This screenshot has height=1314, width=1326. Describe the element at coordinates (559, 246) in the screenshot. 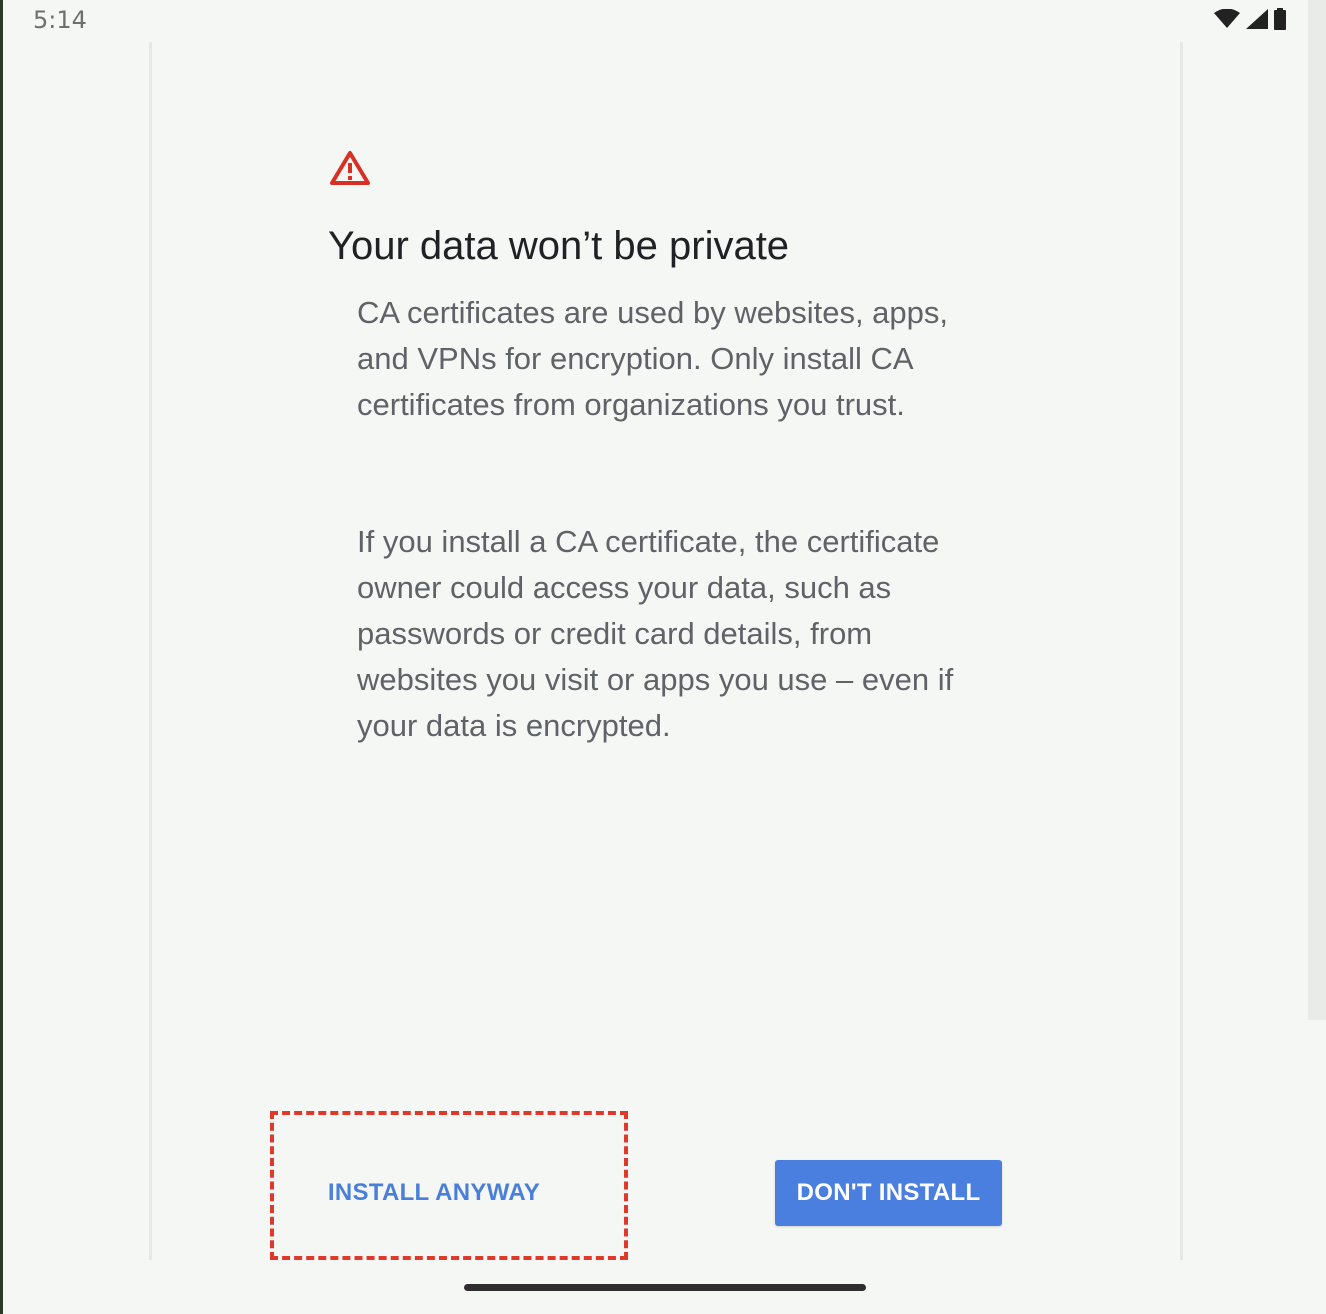

I see `dialog-title: Your data won’t be private` at that location.